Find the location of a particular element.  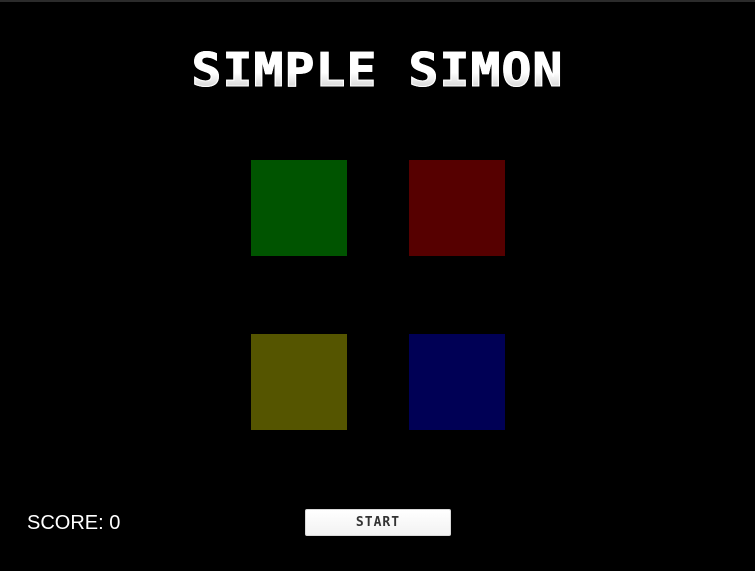

blue-pad is located at coordinates (457, 382).